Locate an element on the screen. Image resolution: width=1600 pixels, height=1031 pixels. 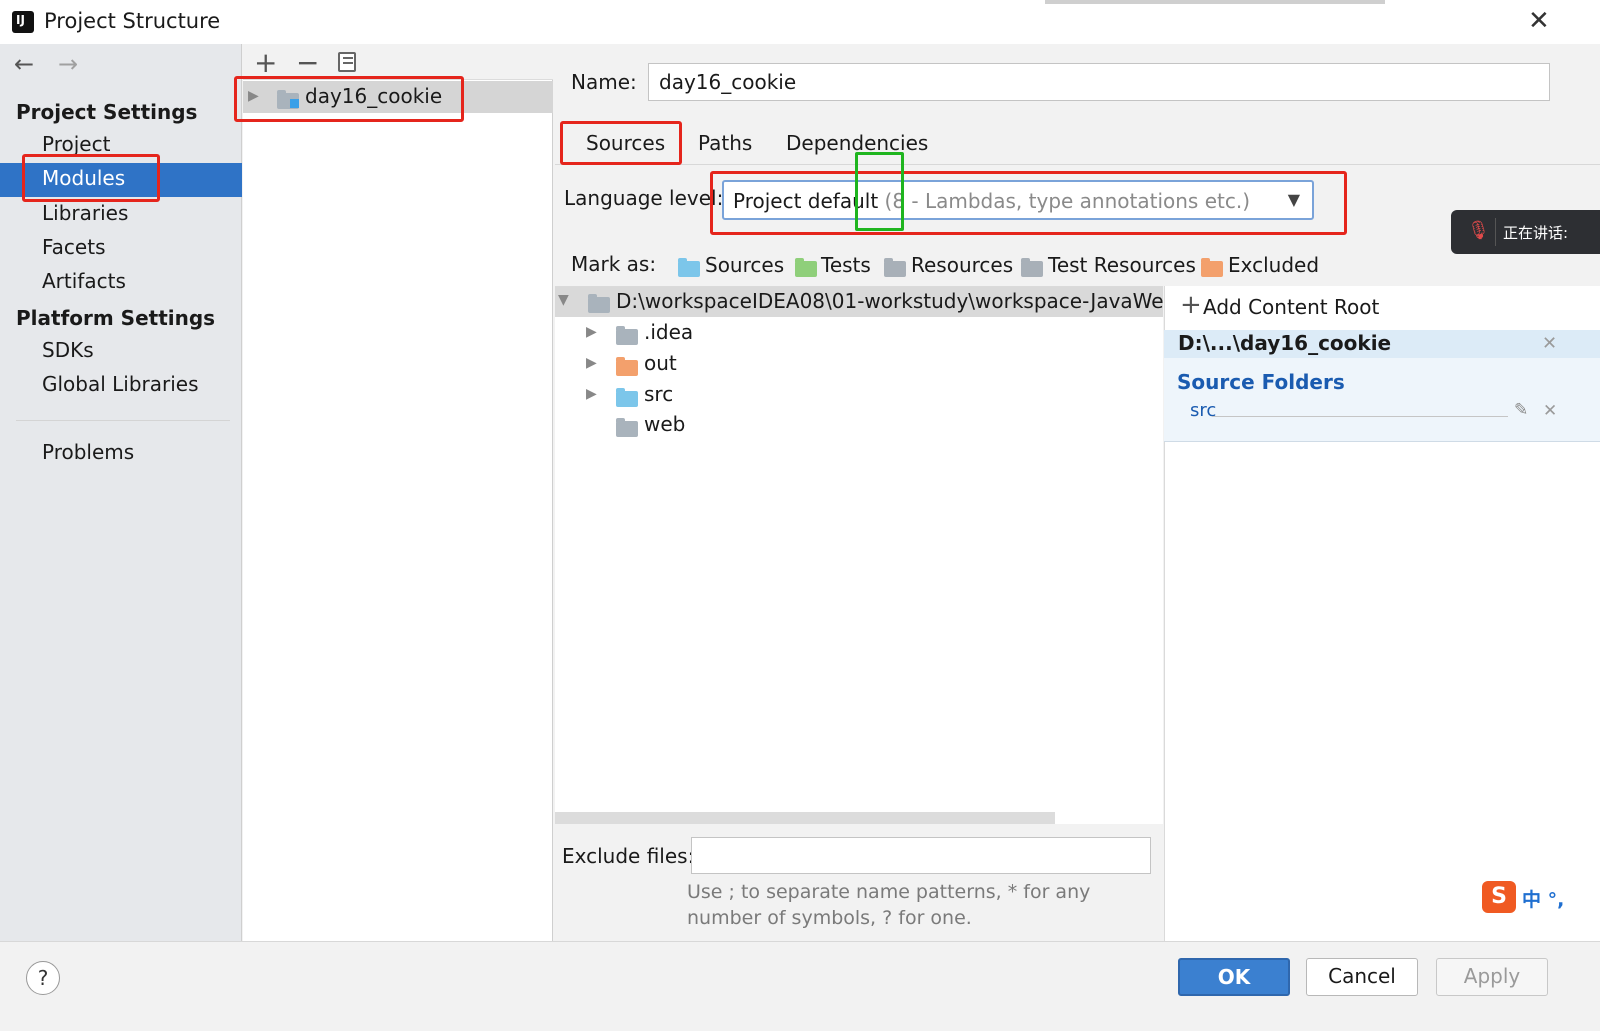
speaking-text: 正在讲话: is located at coordinates (1536, 233).